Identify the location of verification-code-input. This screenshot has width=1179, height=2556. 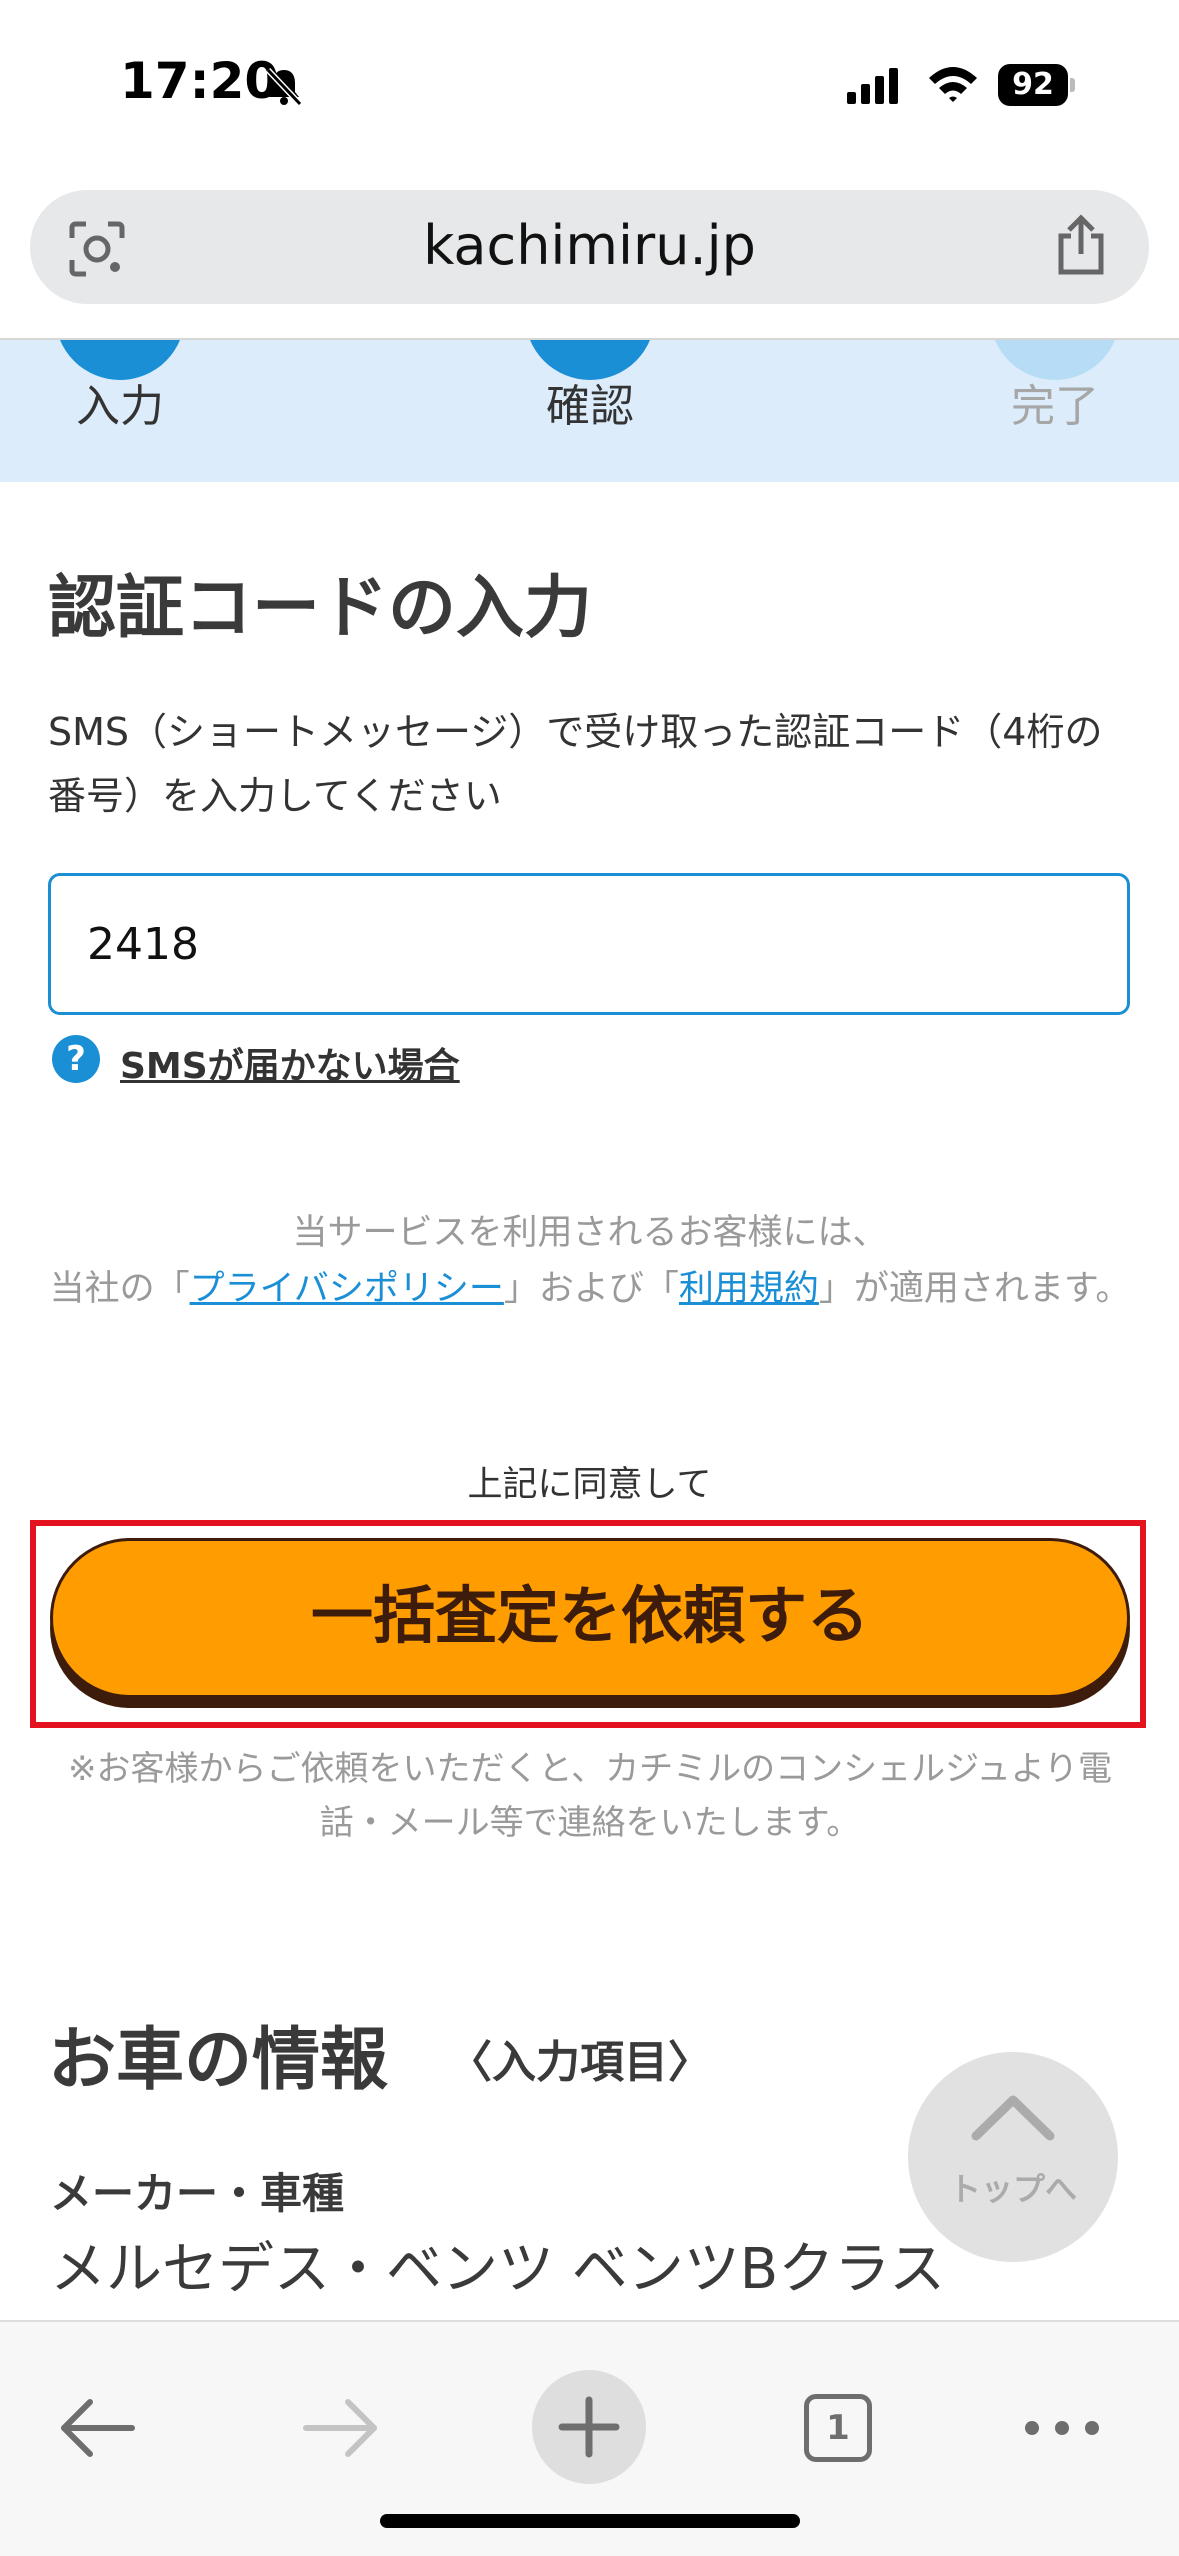
(589, 944).